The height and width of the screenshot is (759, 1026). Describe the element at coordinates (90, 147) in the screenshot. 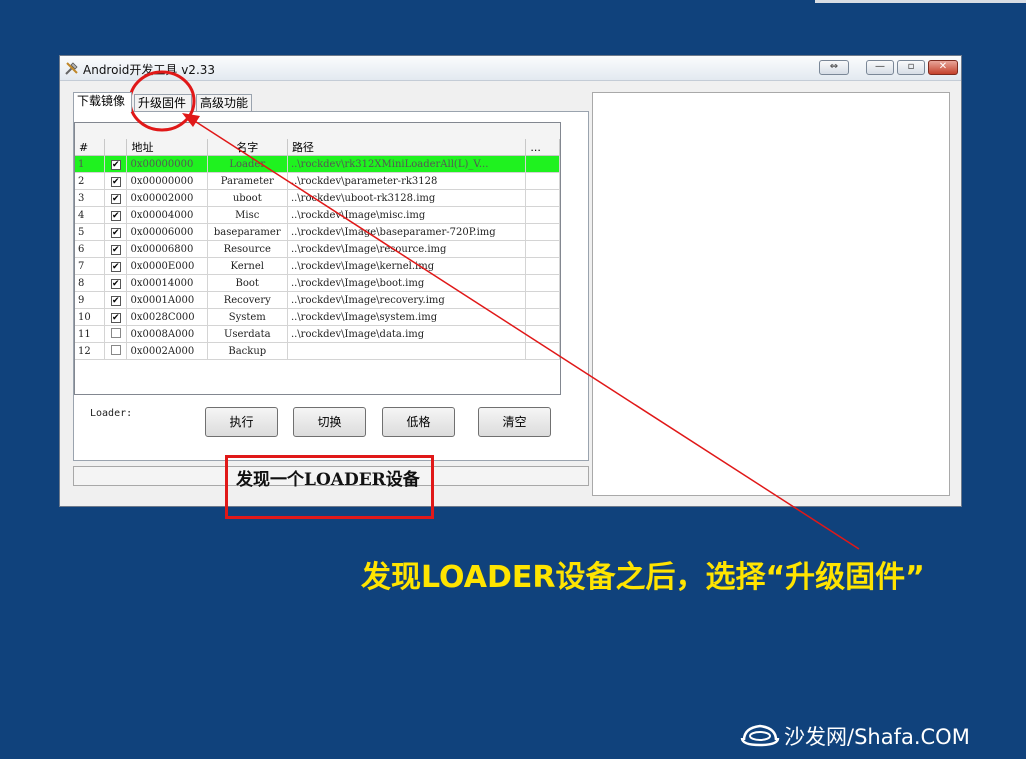

I see `col-header-num: #` at that location.